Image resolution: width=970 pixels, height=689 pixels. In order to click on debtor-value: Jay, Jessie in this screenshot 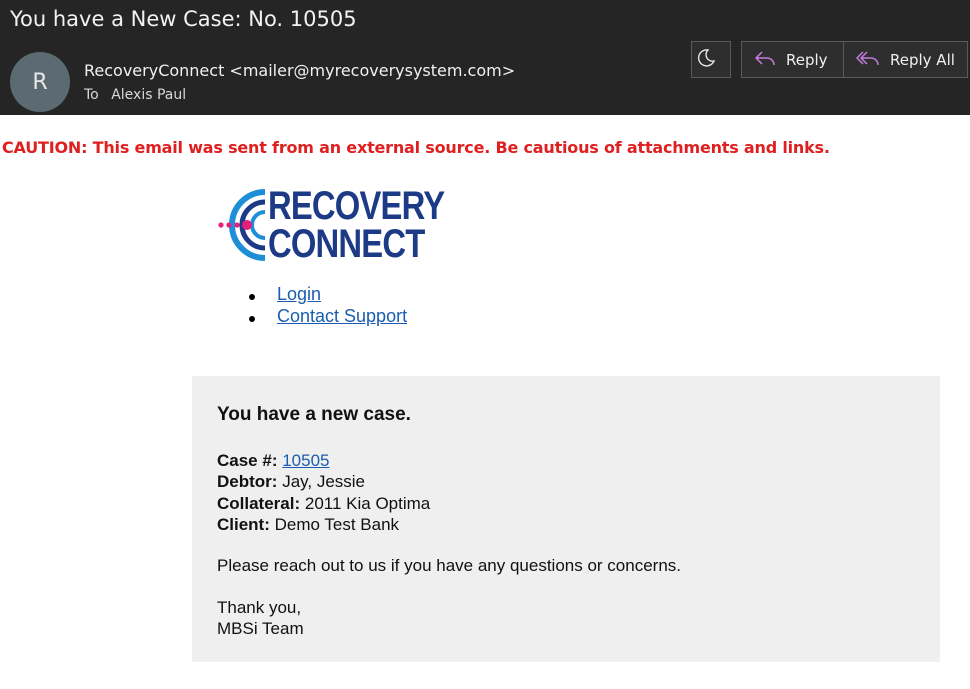, I will do `click(324, 482)`.